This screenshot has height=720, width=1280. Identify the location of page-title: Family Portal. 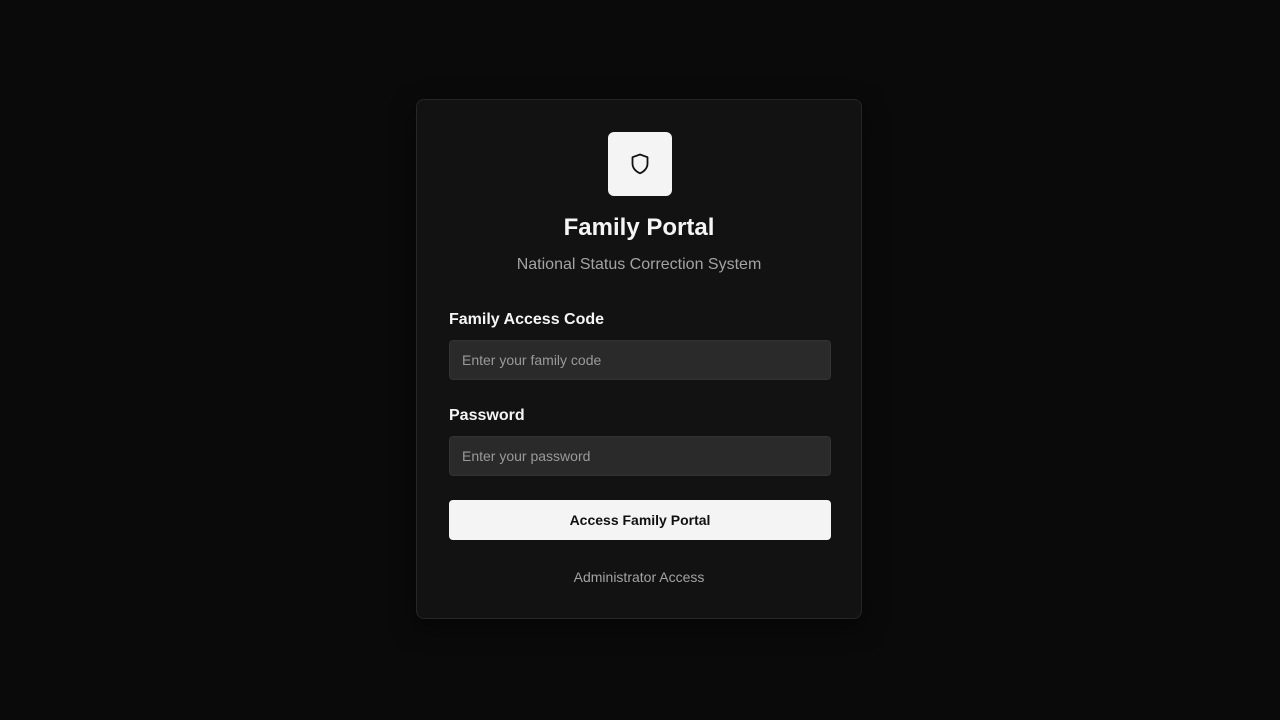
(639, 227).